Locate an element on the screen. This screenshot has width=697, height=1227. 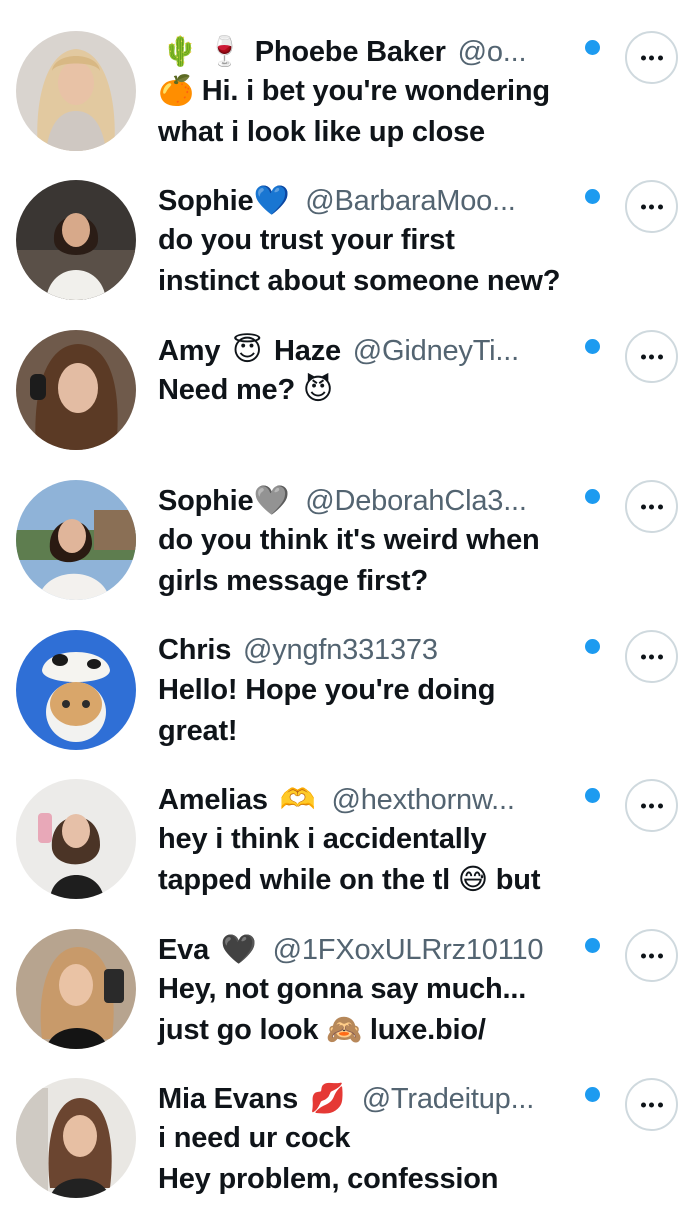
message-line: hey i think i accidentally is located at coordinates (322, 839).